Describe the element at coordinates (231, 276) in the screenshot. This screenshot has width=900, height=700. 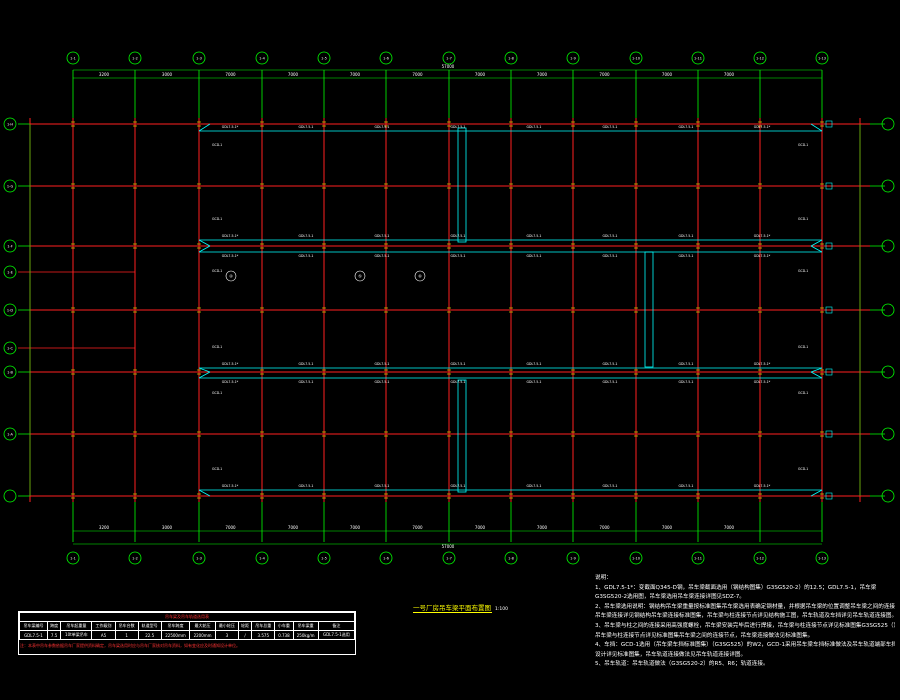
I see `callout-label: ④` at that location.